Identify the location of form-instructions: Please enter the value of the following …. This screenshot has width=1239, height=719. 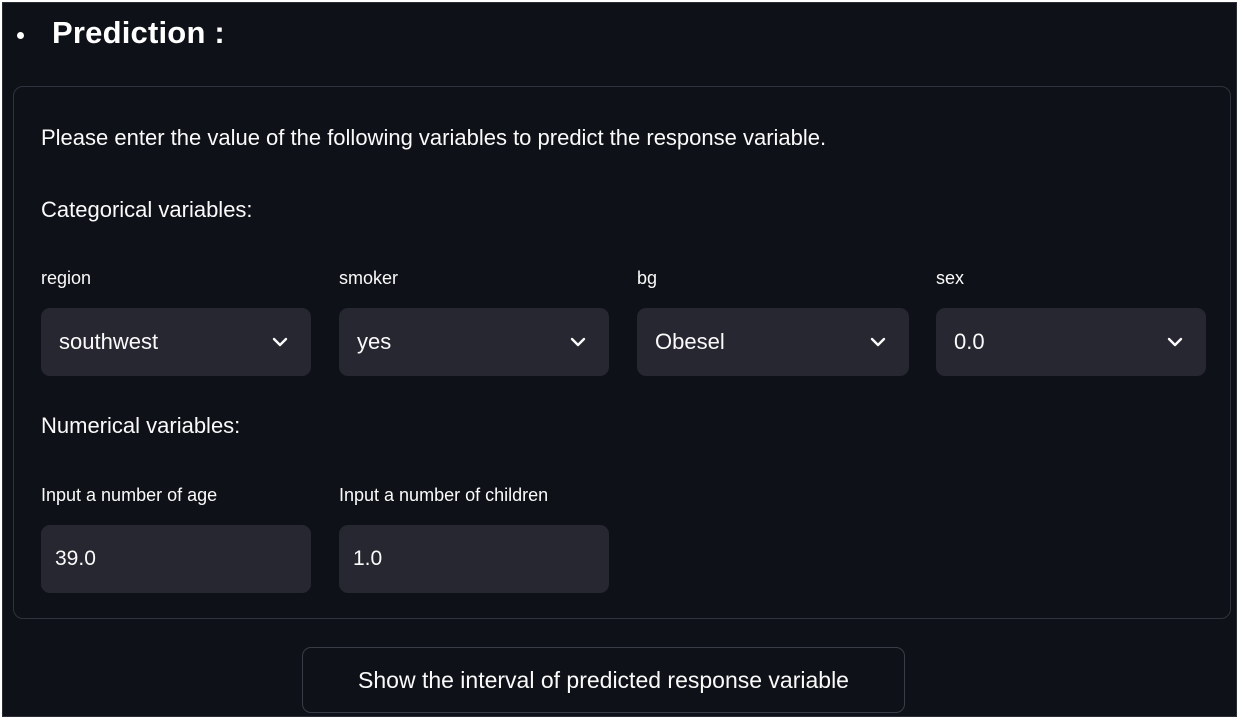
(434, 137).